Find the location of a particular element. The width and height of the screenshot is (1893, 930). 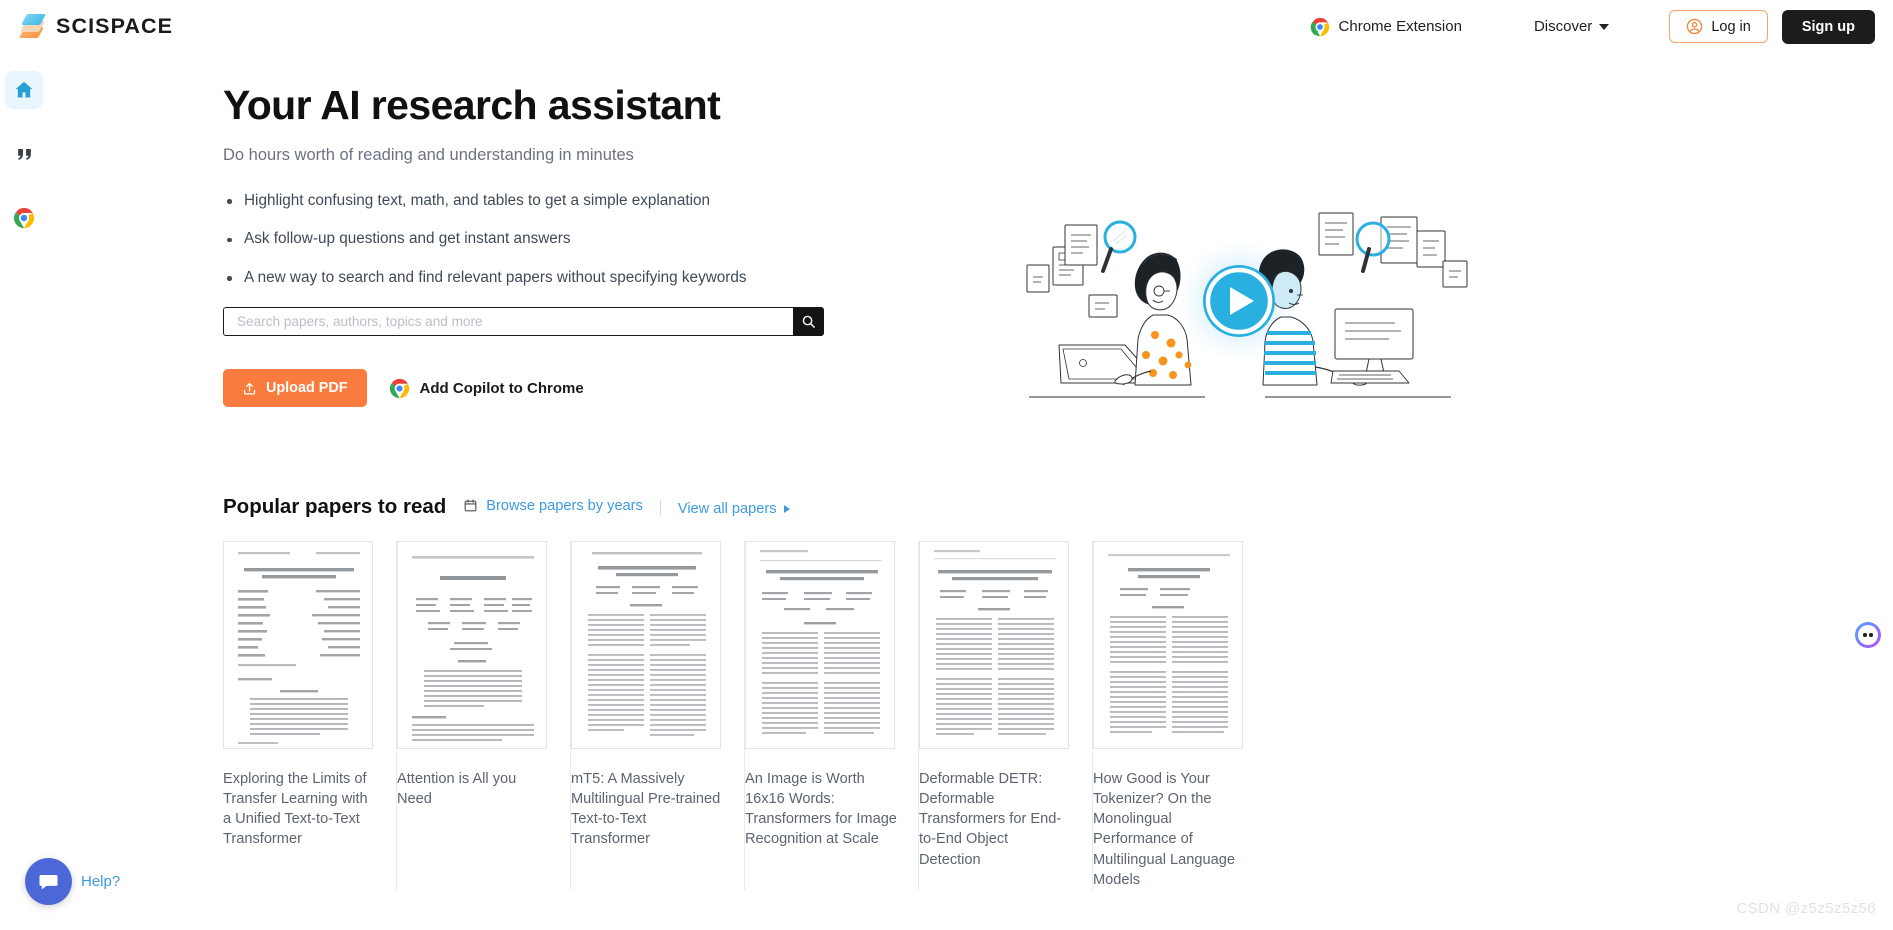

help-widget: Help? is located at coordinates (72, 881).